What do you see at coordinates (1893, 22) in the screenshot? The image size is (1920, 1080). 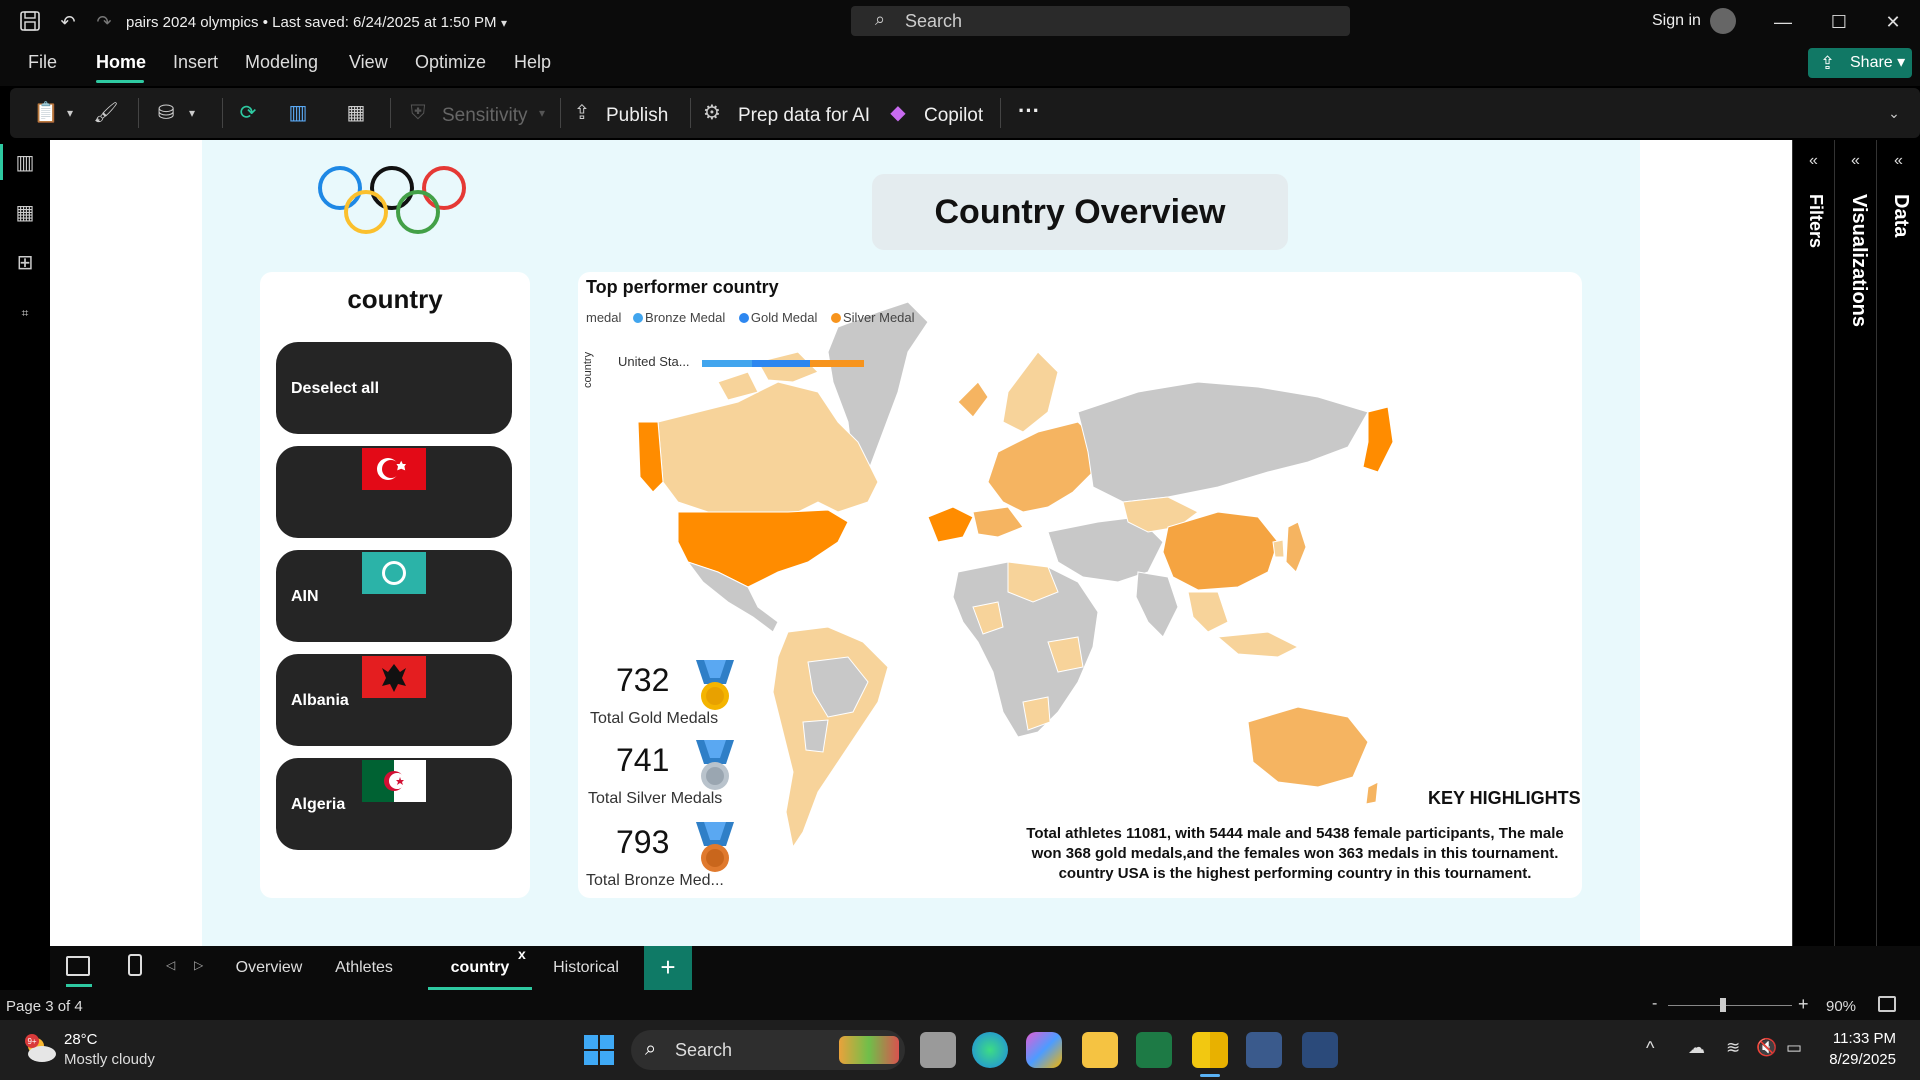 I see `close-icon: ✕` at bounding box center [1893, 22].